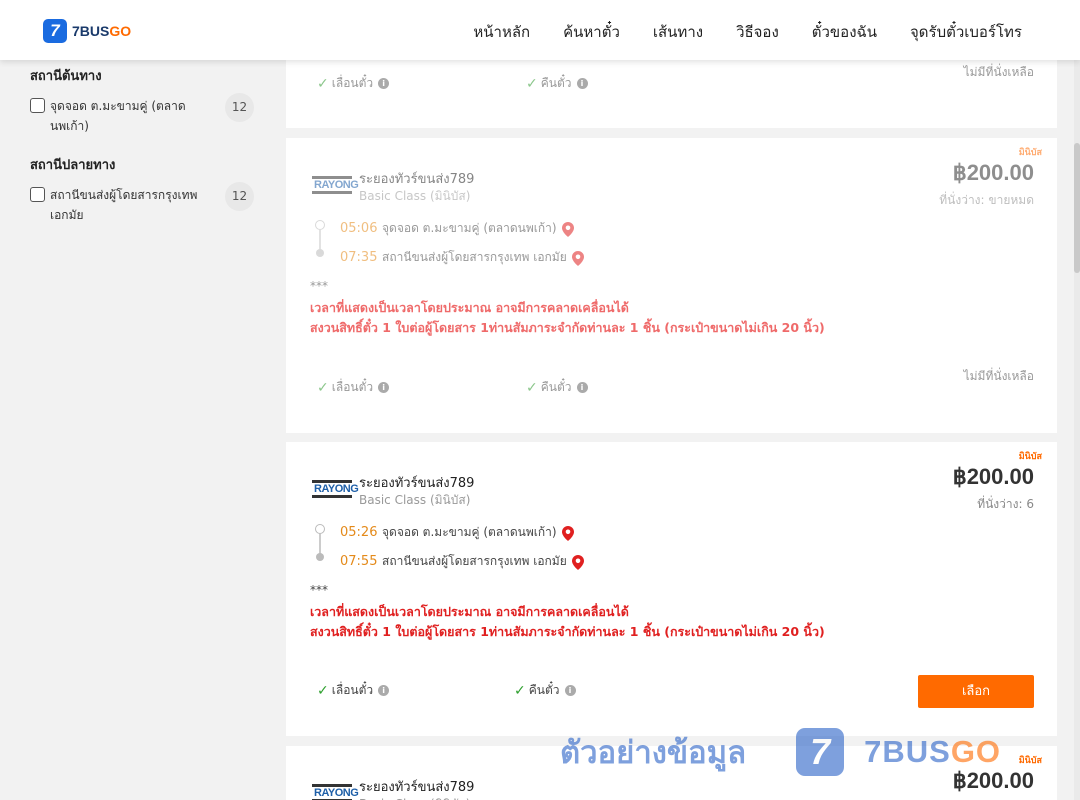 The width and height of the screenshot is (1080, 800). I want to click on nav-routes: เส้นทาง, so click(678, 32).